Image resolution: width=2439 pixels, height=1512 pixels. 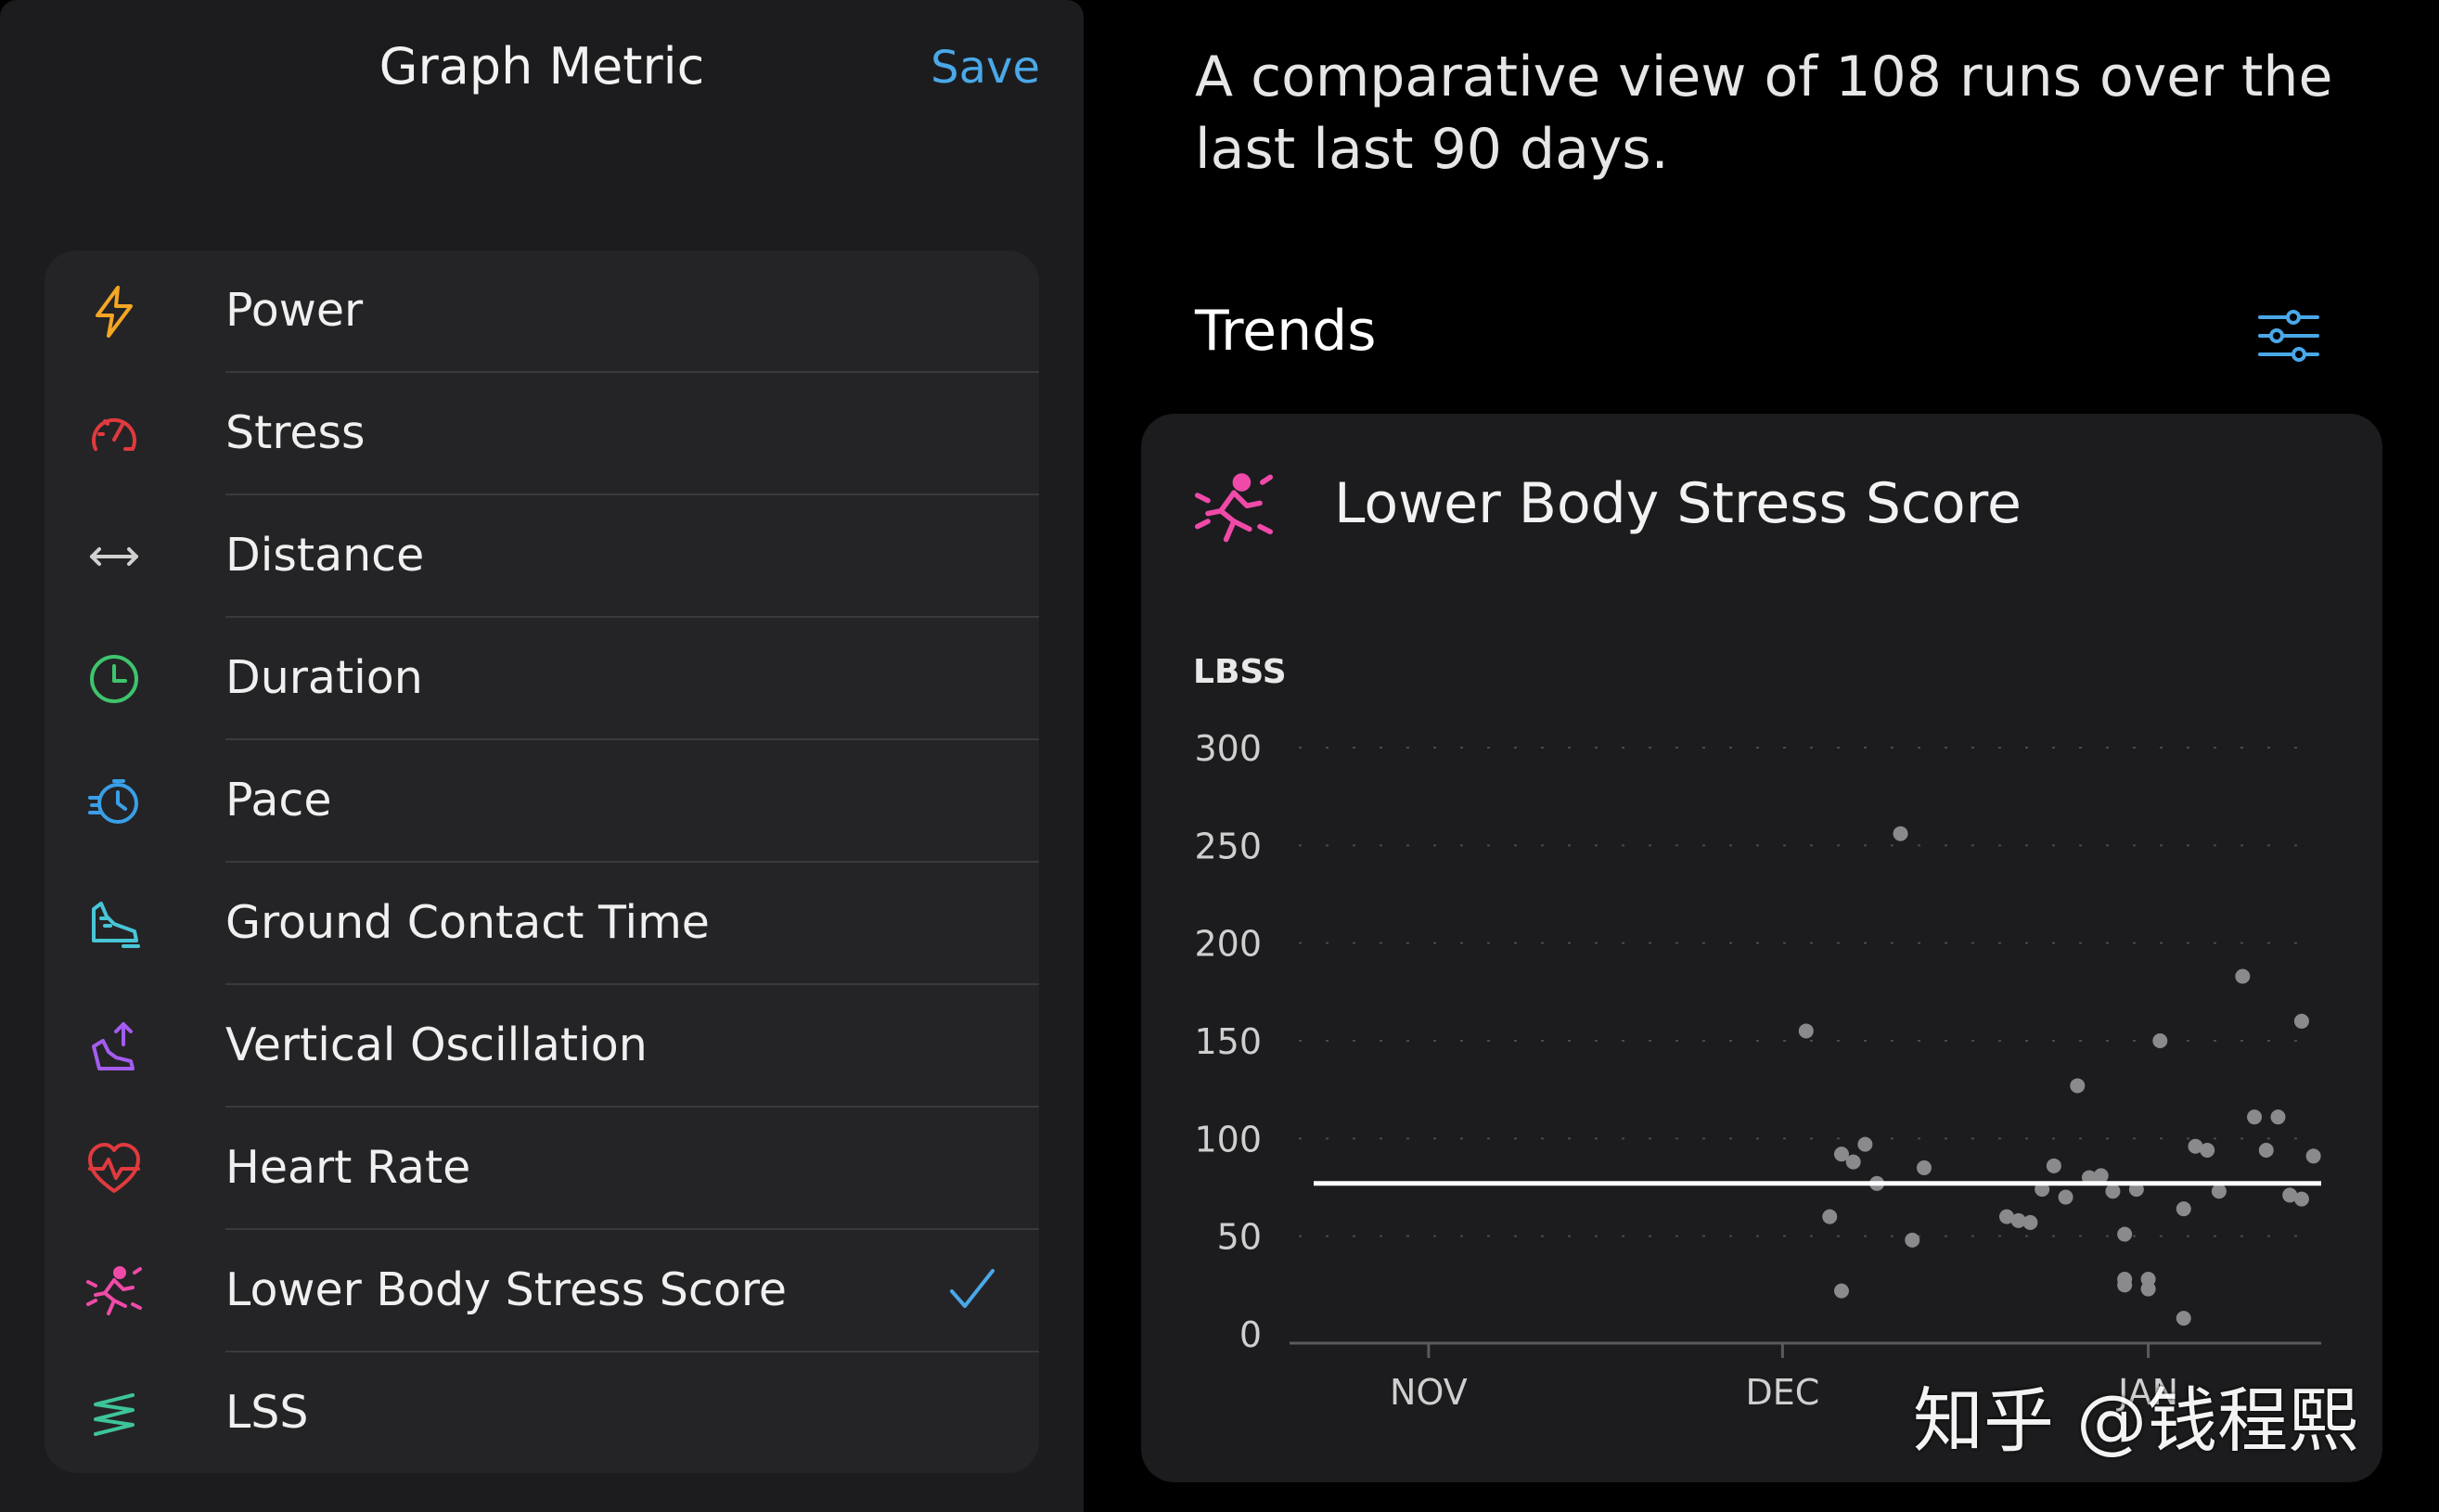 What do you see at coordinates (1228, 1041) in the screenshot?
I see `y-tick-label: 150` at bounding box center [1228, 1041].